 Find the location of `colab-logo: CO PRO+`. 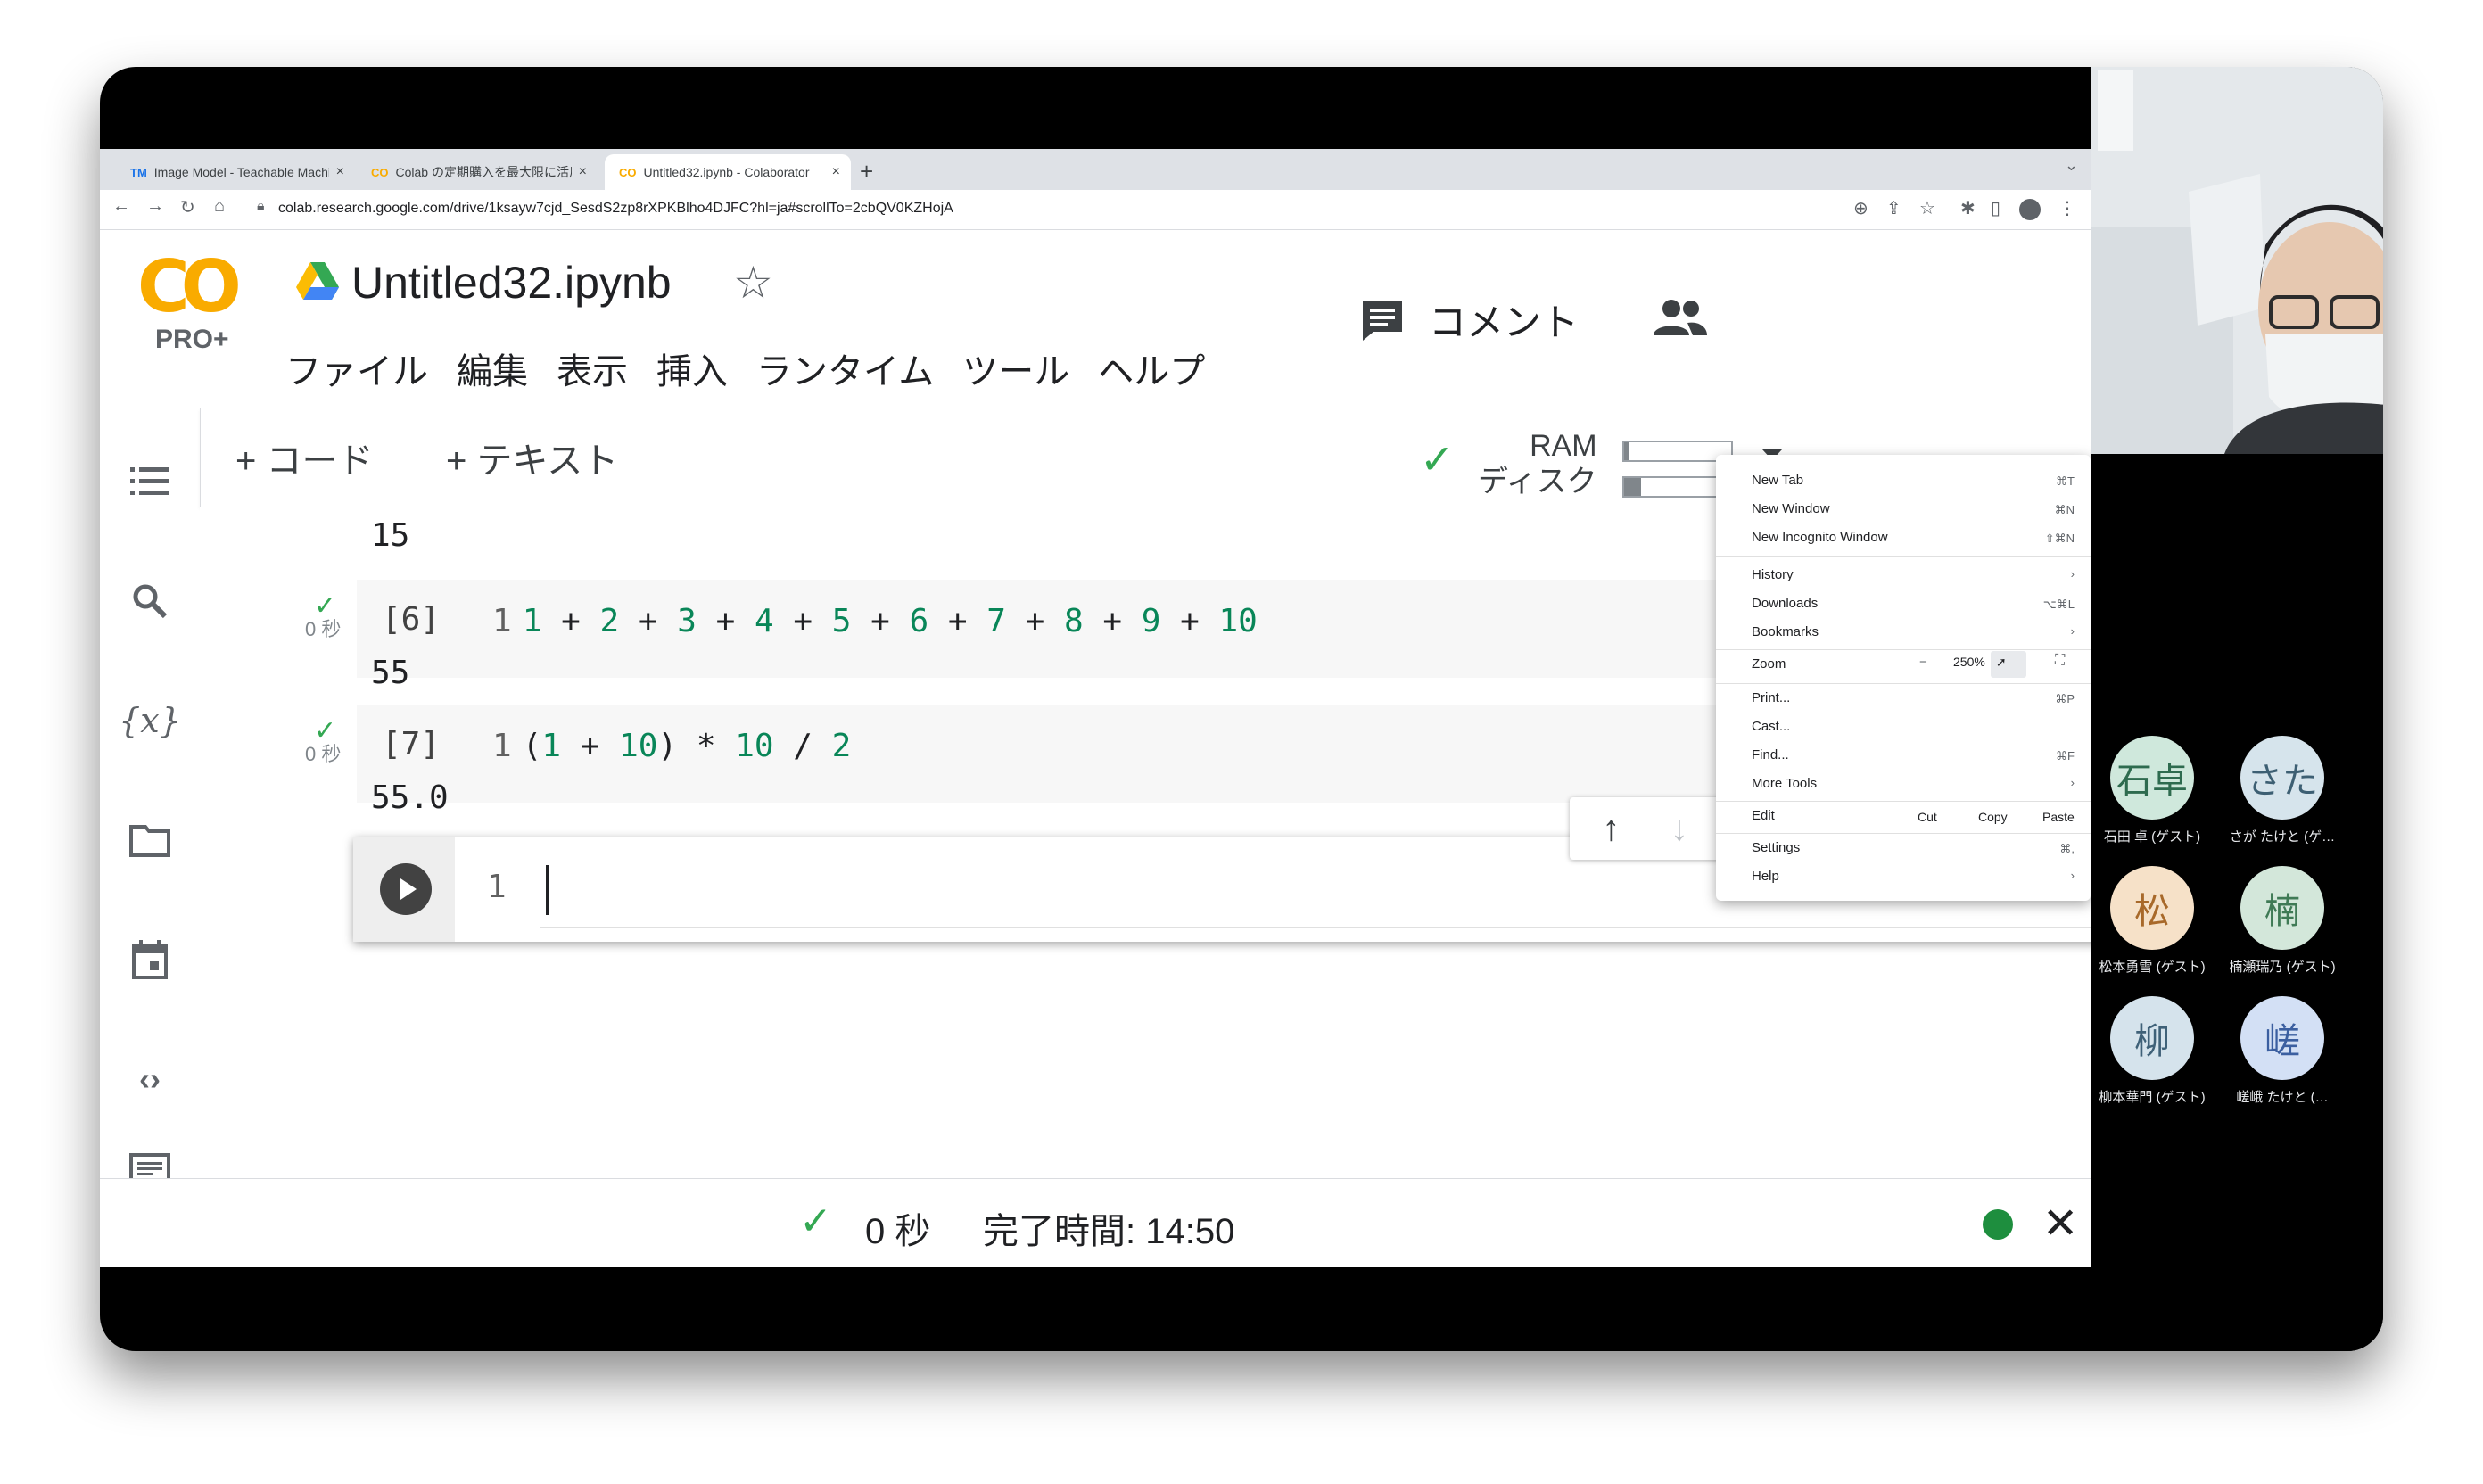

colab-logo: CO PRO+ is located at coordinates (189, 303).